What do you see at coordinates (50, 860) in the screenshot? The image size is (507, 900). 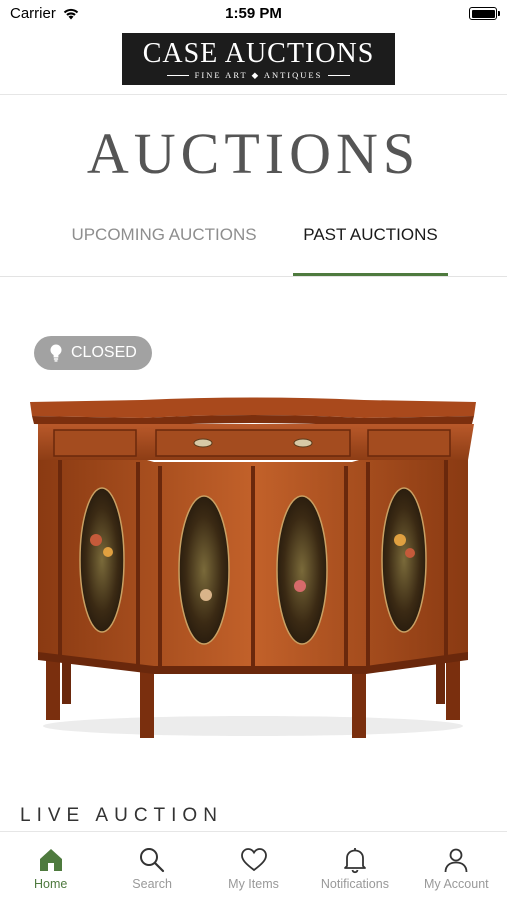 I see `home-icon` at bounding box center [50, 860].